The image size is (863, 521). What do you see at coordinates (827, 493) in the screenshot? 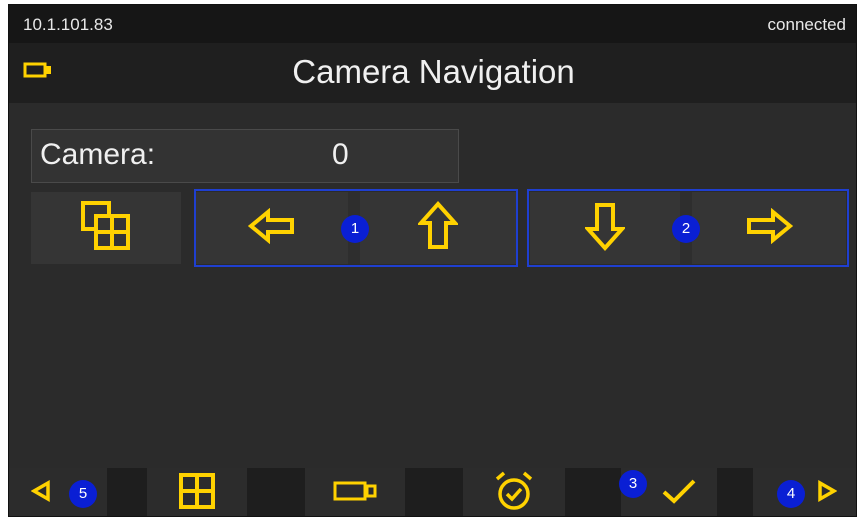
I see `triangle-right-icon` at bounding box center [827, 493].